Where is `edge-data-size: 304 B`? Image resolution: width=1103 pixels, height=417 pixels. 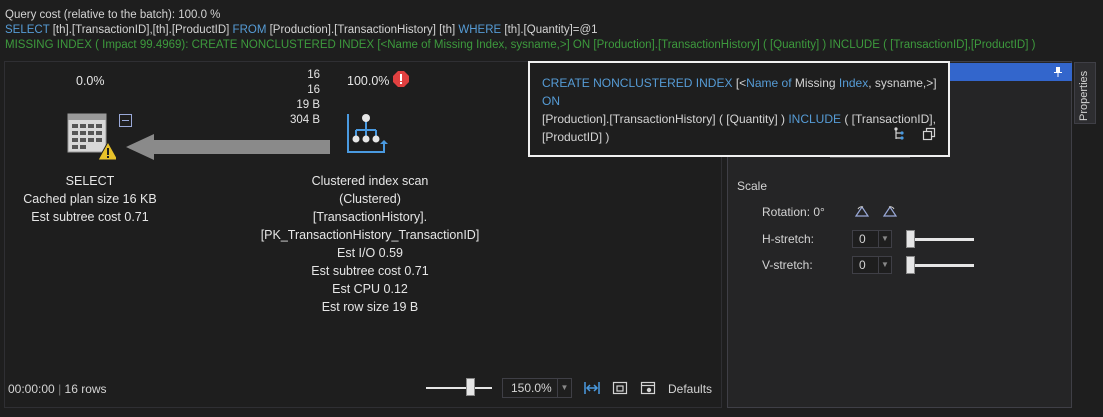
edge-data-size: 304 B is located at coordinates (304, 120).